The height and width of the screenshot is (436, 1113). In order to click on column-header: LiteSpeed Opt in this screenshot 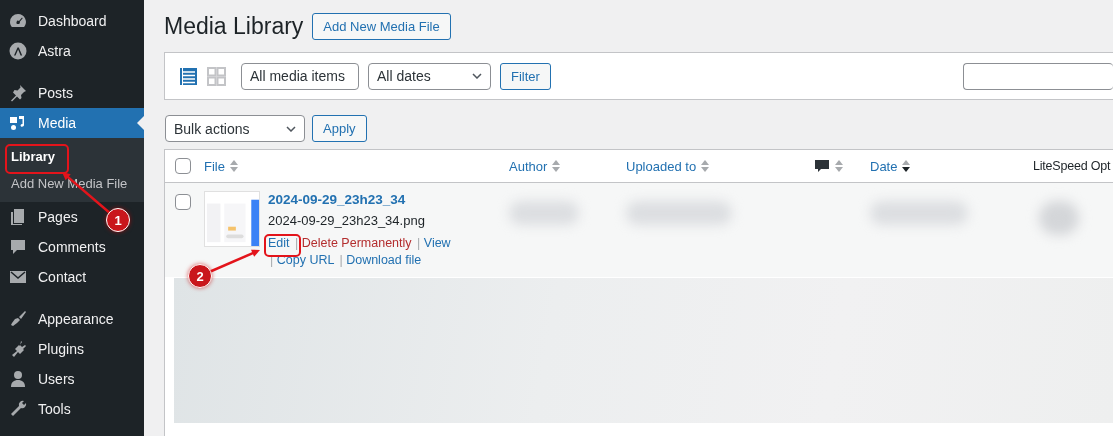, I will do `click(1072, 166)`.